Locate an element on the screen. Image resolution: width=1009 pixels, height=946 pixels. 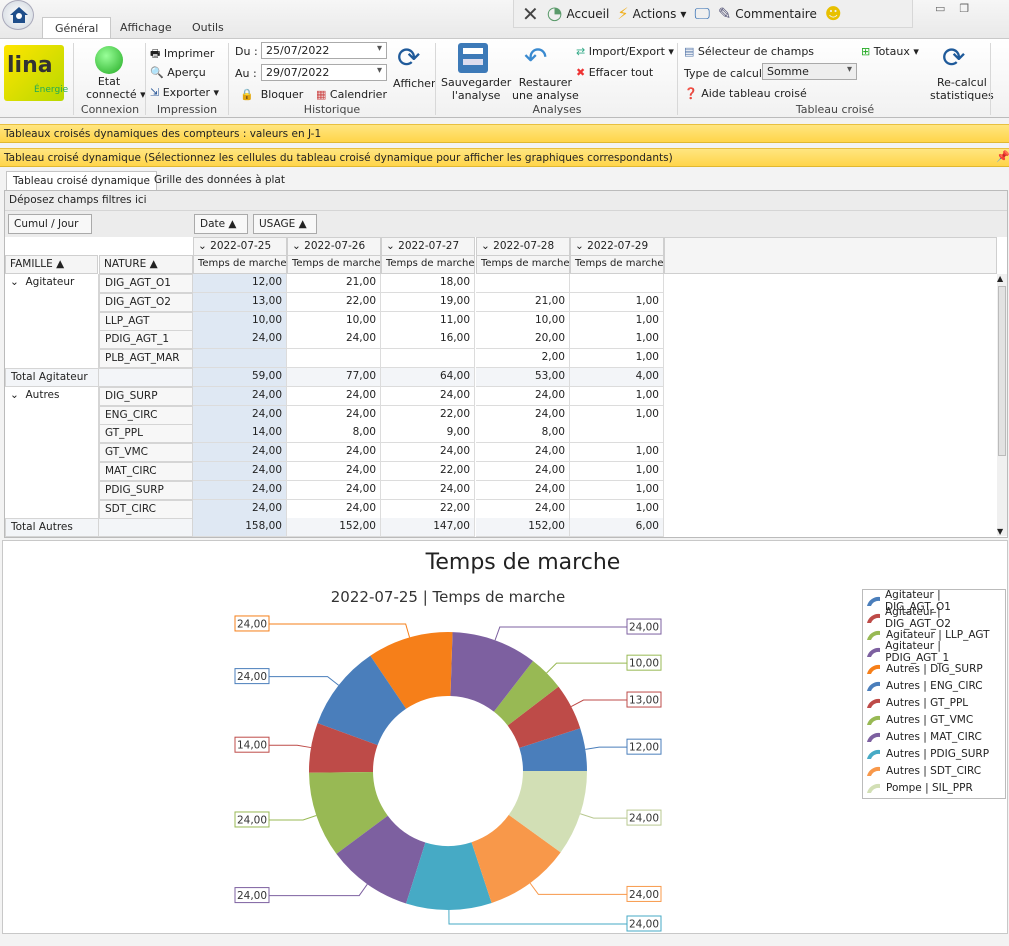
scrollbar-thumb is located at coordinates (1002, 371).